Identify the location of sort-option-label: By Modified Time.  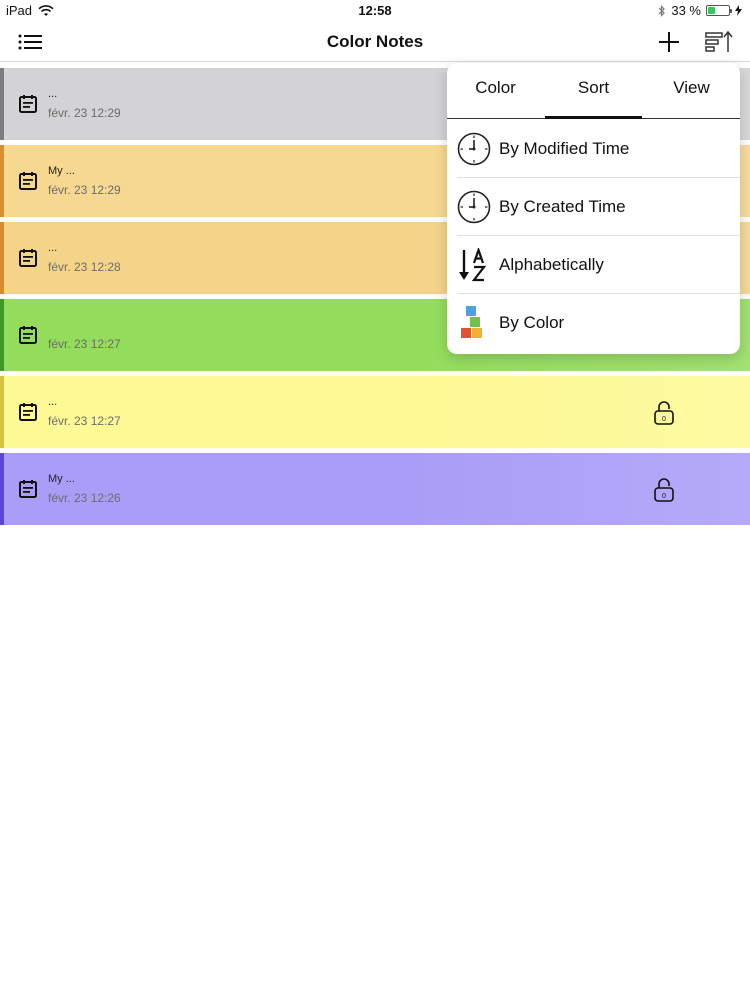
(564, 148).